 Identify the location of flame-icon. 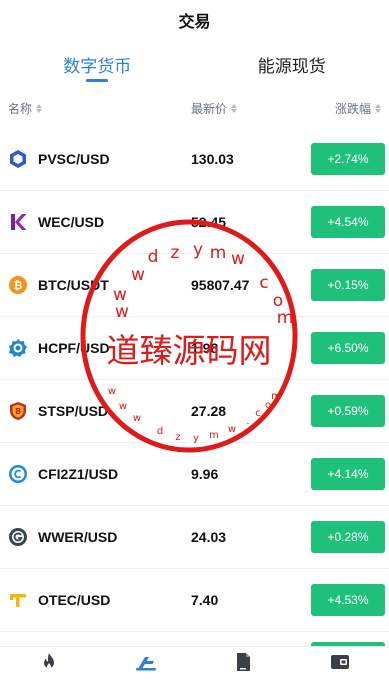
(49, 664).